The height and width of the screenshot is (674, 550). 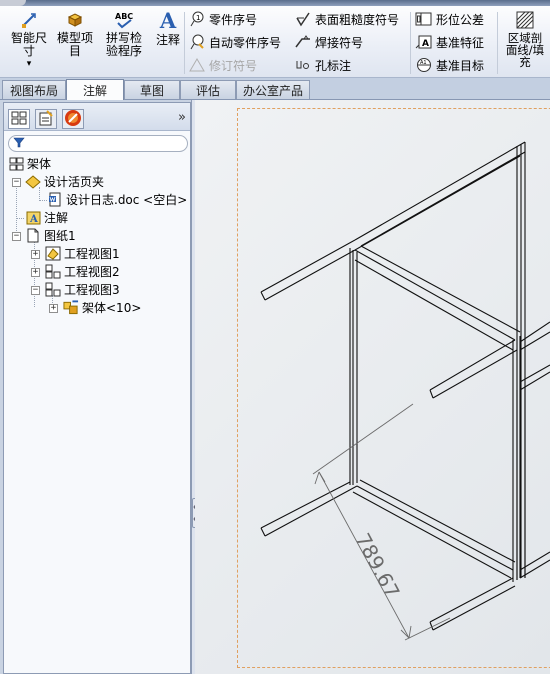 I want to click on geometric-tolerance-icon, so click(x=423, y=19).